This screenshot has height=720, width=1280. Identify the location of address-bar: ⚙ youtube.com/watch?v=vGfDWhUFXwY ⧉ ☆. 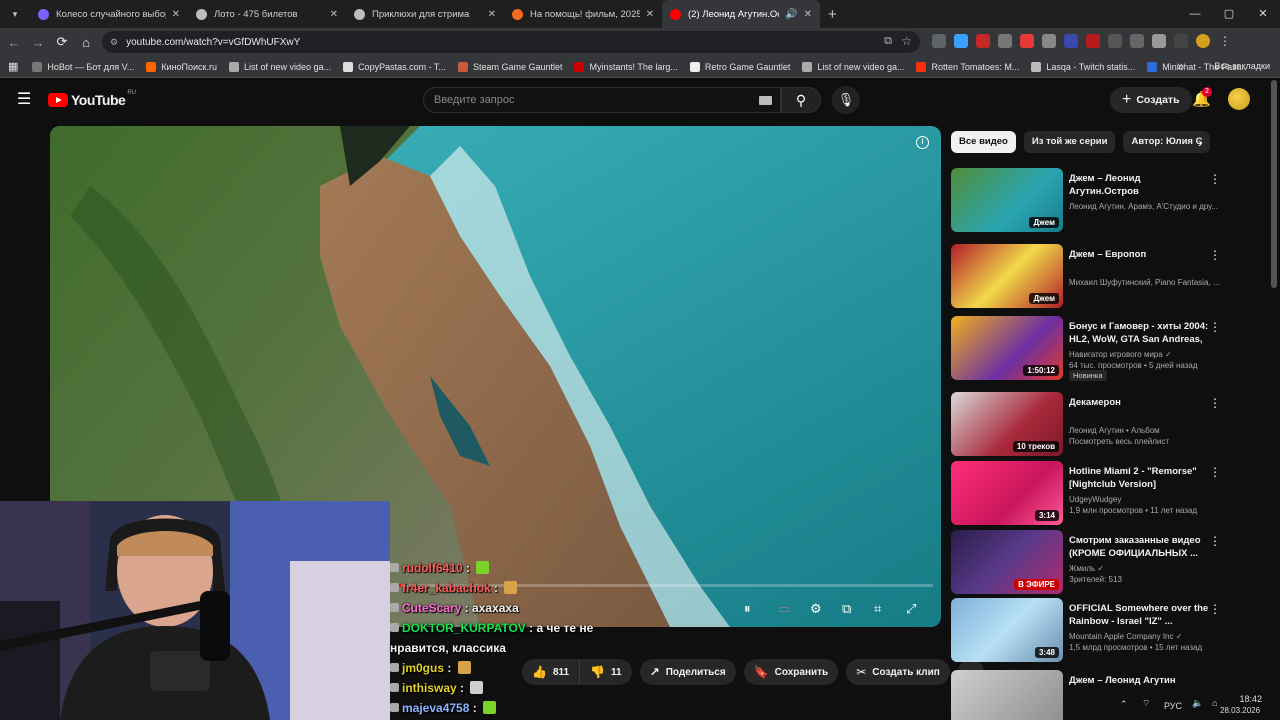
(511, 42).